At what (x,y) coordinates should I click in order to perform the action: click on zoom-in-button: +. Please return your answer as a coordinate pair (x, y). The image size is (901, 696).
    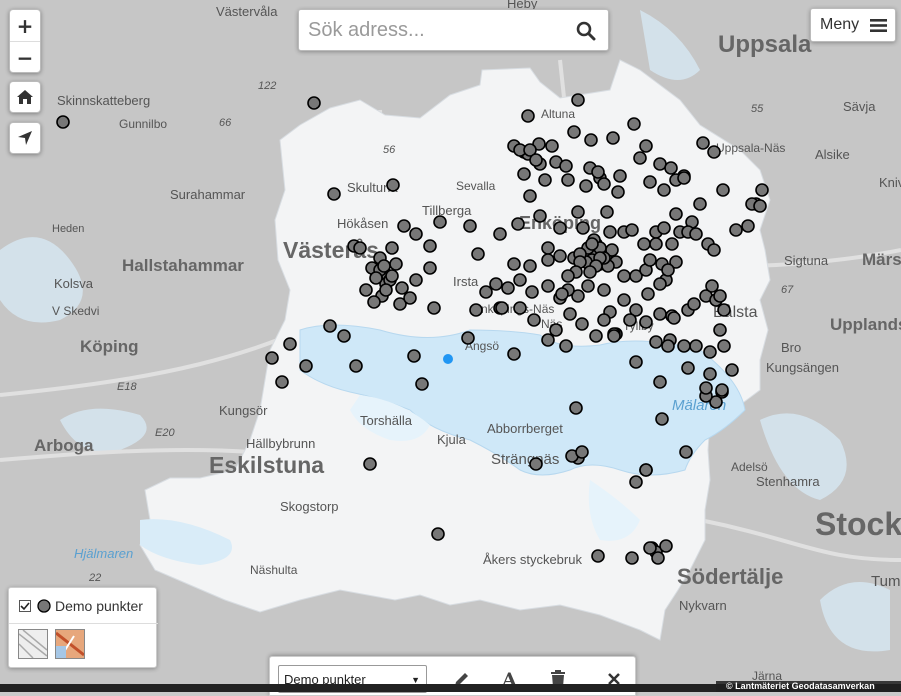
    Looking at the image, I should click on (25, 26).